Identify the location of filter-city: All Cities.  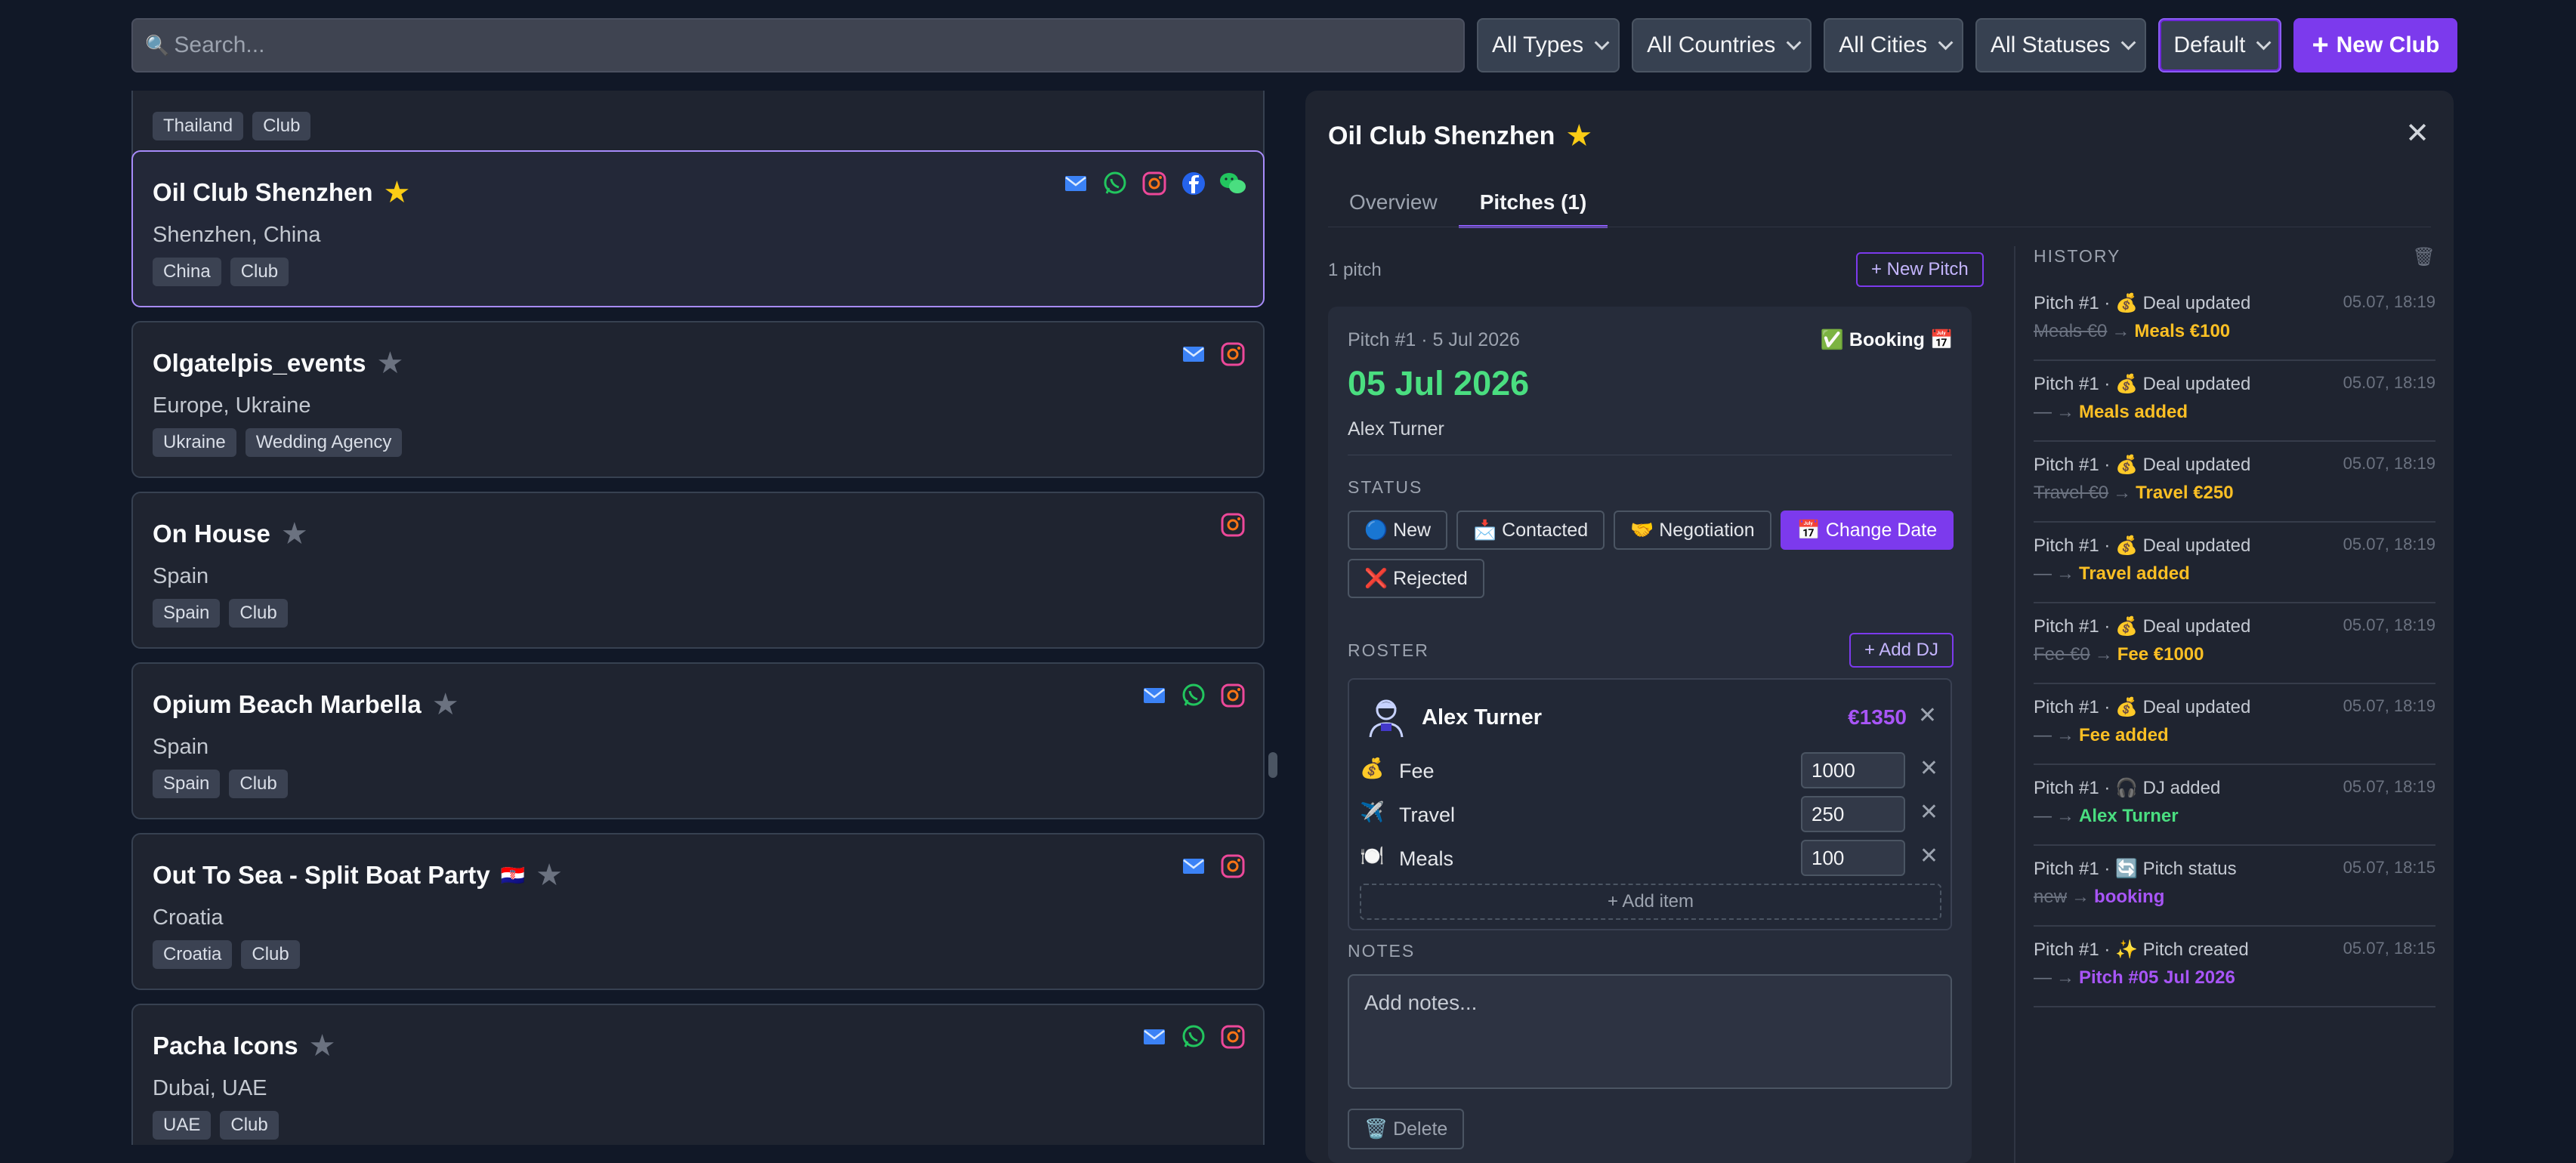
(1893, 45).